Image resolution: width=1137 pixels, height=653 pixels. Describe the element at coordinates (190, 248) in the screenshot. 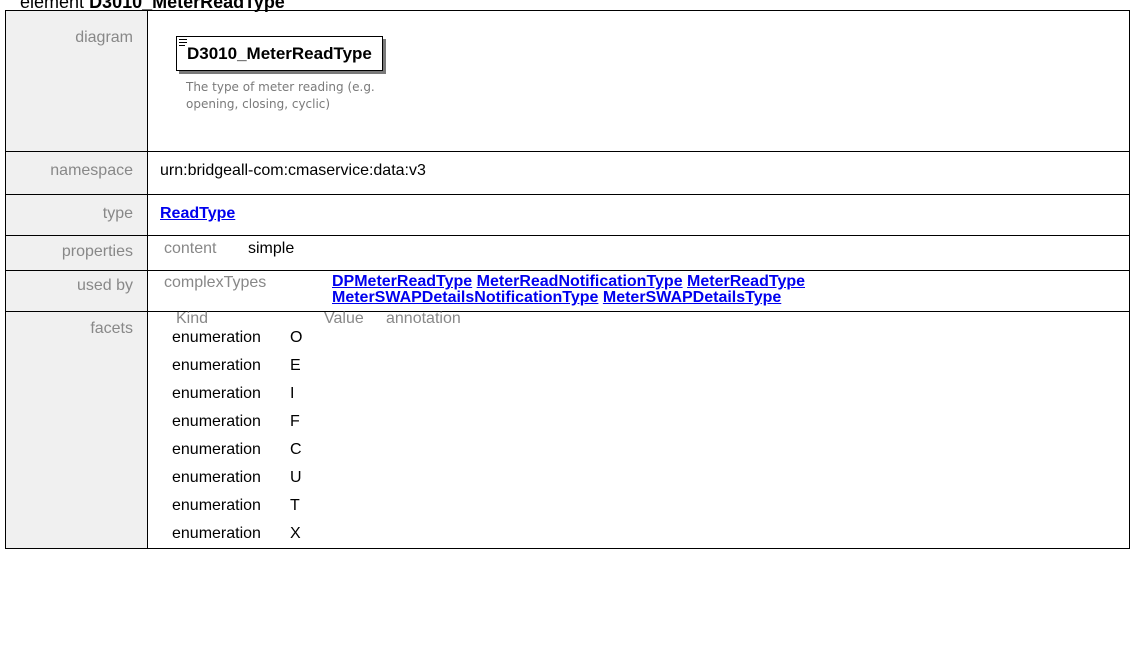

I see `property-key: content` at that location.